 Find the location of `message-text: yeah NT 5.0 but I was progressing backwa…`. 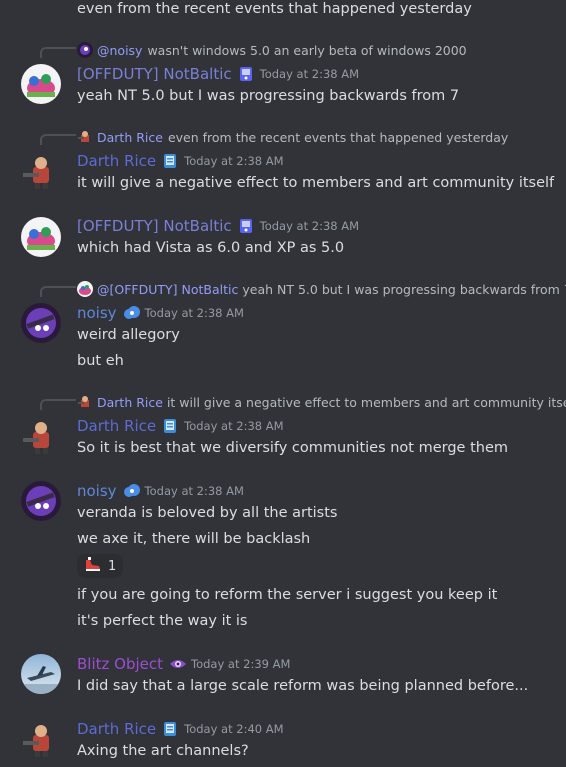

message-text: yeah NT 5.0 but I was progressing backwa… is located at coordinates (268, 96).